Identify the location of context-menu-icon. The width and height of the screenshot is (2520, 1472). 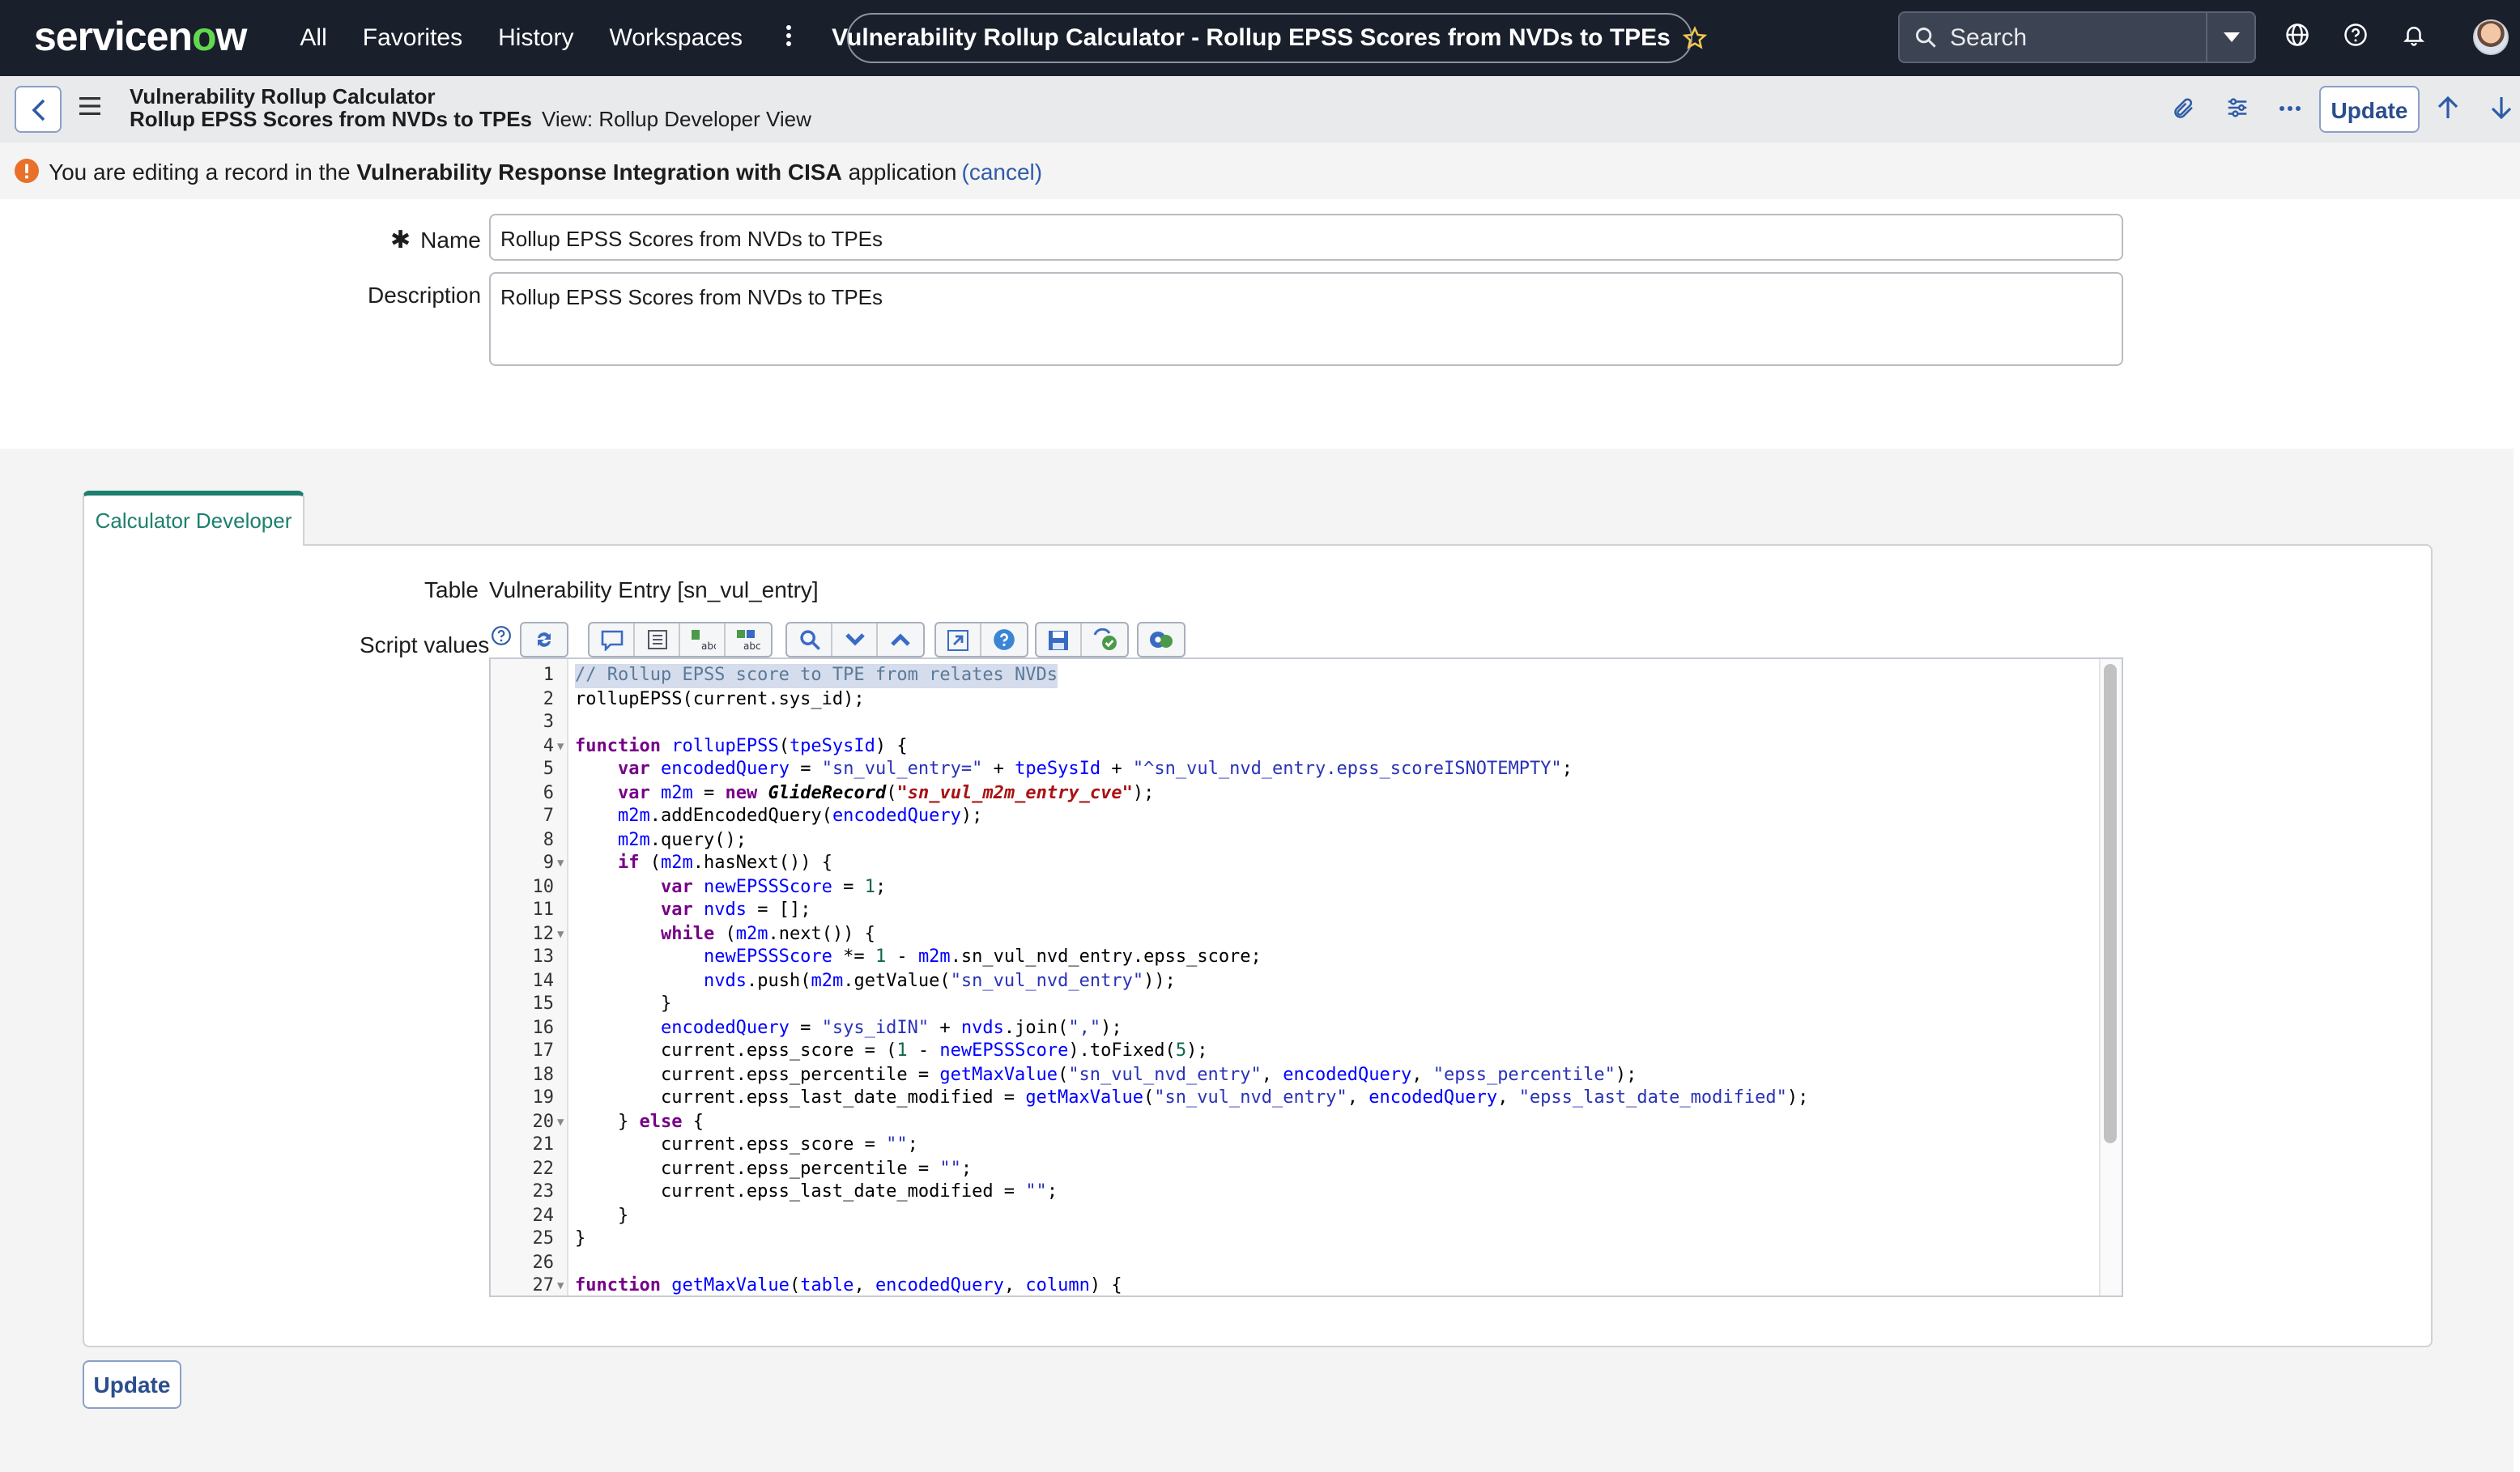
(89, 106).